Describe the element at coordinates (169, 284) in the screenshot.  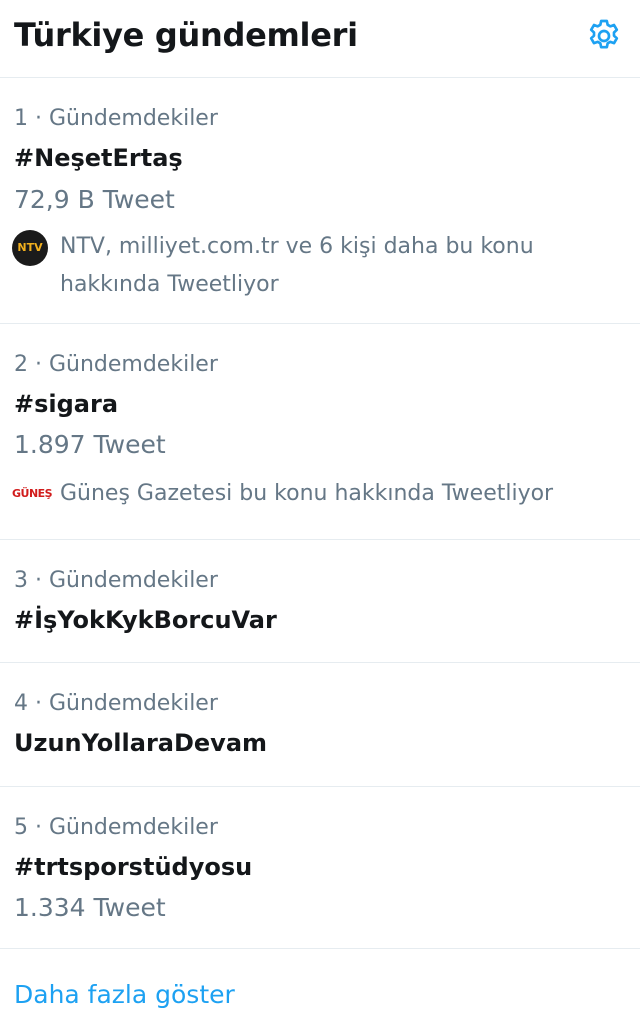
I see `trend-context-line2: hakkında Tweetliyor` at that location.